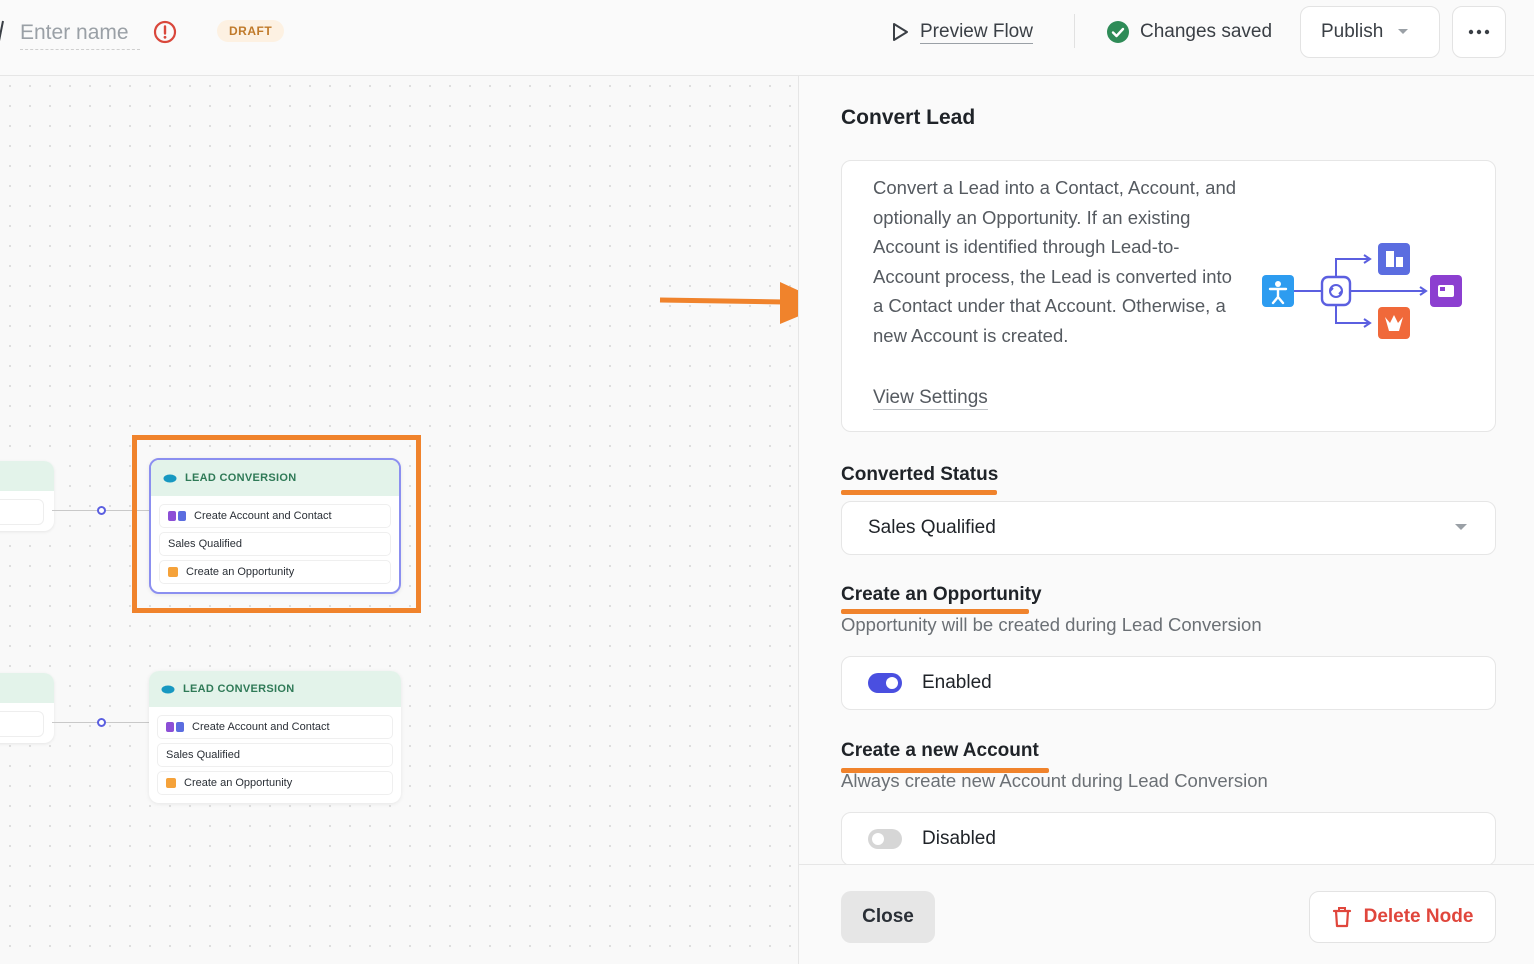  What do you see at coordinates (885, 683) in the screenshot?
I see `create-opportunity-toggle` at bounding box center [885, 683].